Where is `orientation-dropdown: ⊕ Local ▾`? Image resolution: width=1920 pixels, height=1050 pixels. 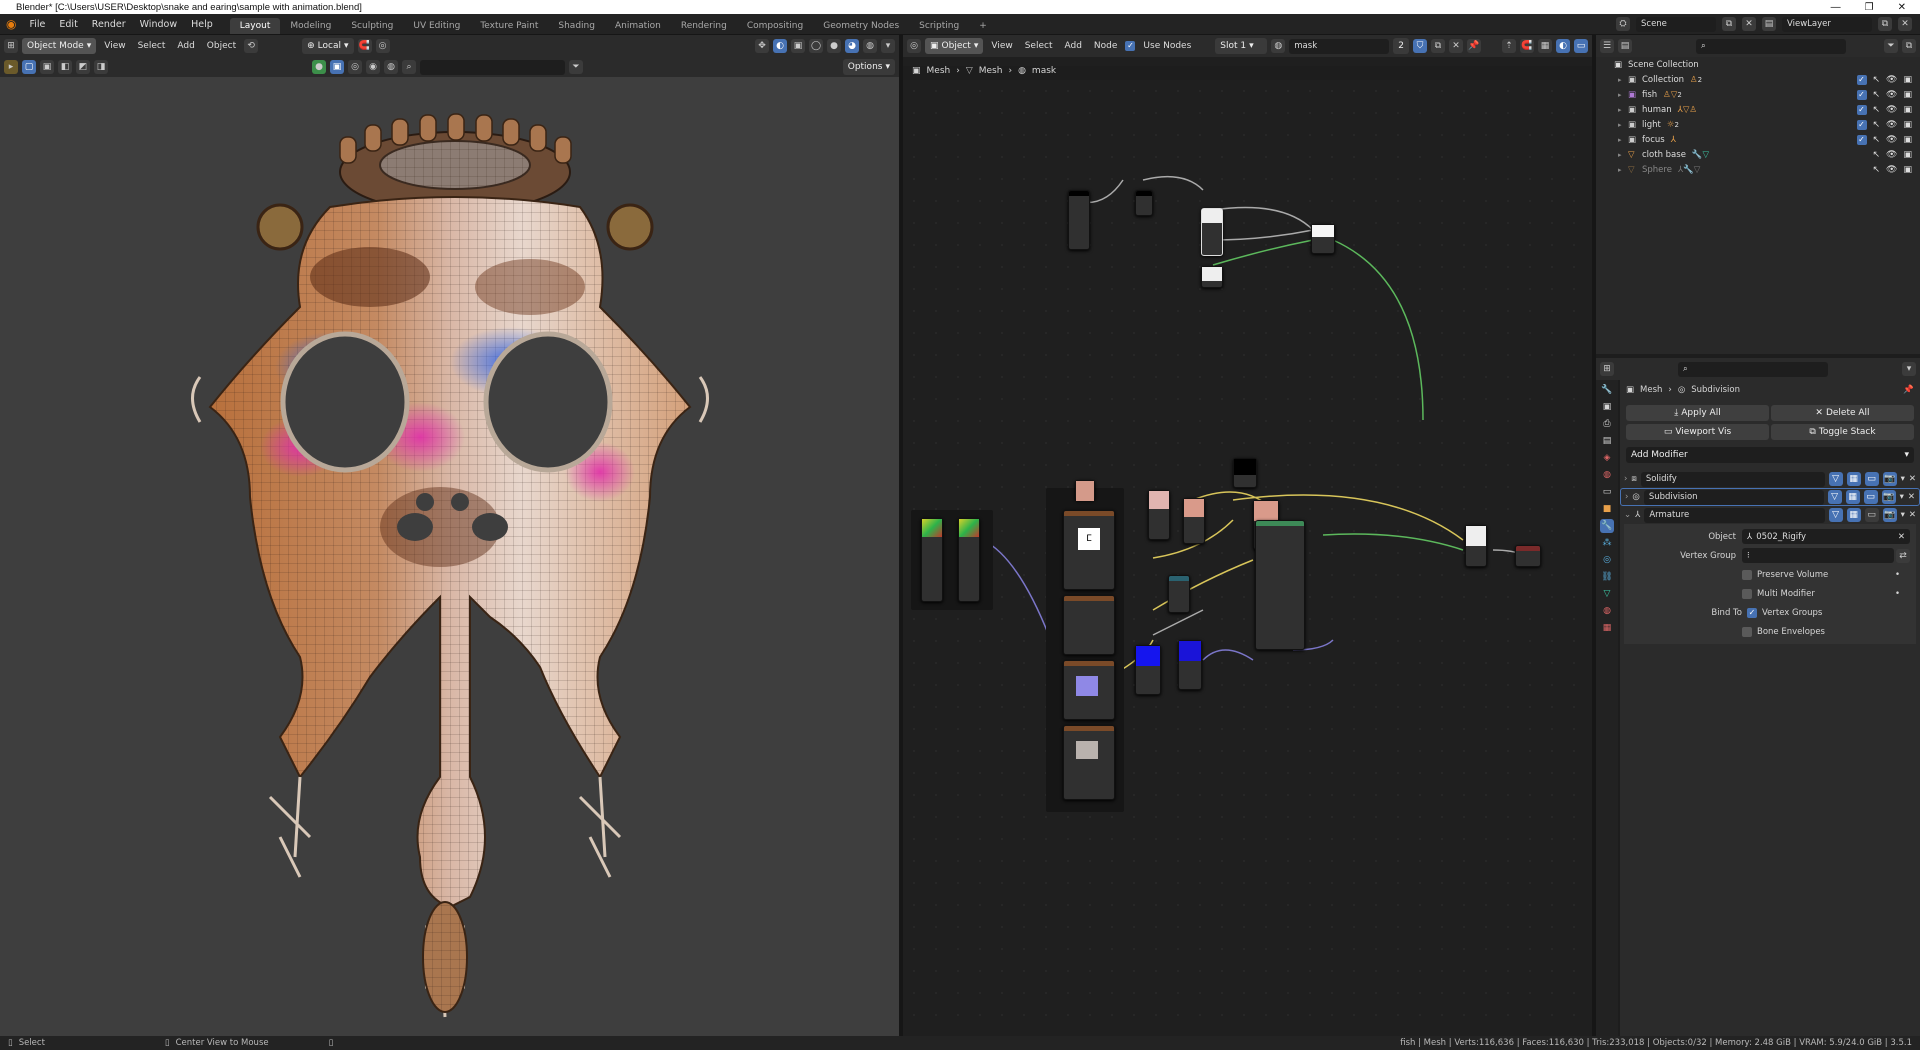 orientation-dropdown: ⊕ Local ▾ is located at coordinates (328, 46).